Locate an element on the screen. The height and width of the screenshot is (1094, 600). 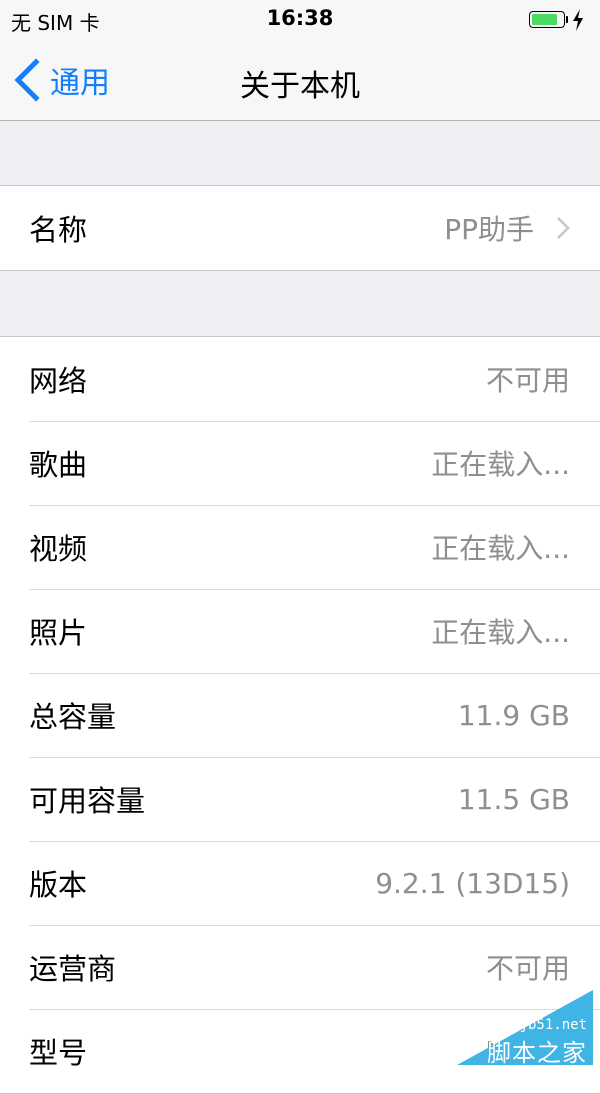
info-row-capacity: 总容量 11.9 GB is located at coordinates (300, 715).